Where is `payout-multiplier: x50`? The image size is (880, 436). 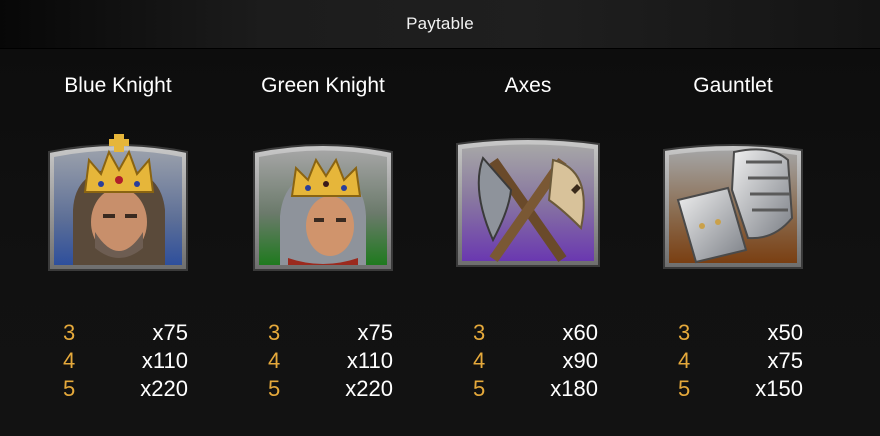 payout-multiplier: x50 is located at coordinates (785, 332).